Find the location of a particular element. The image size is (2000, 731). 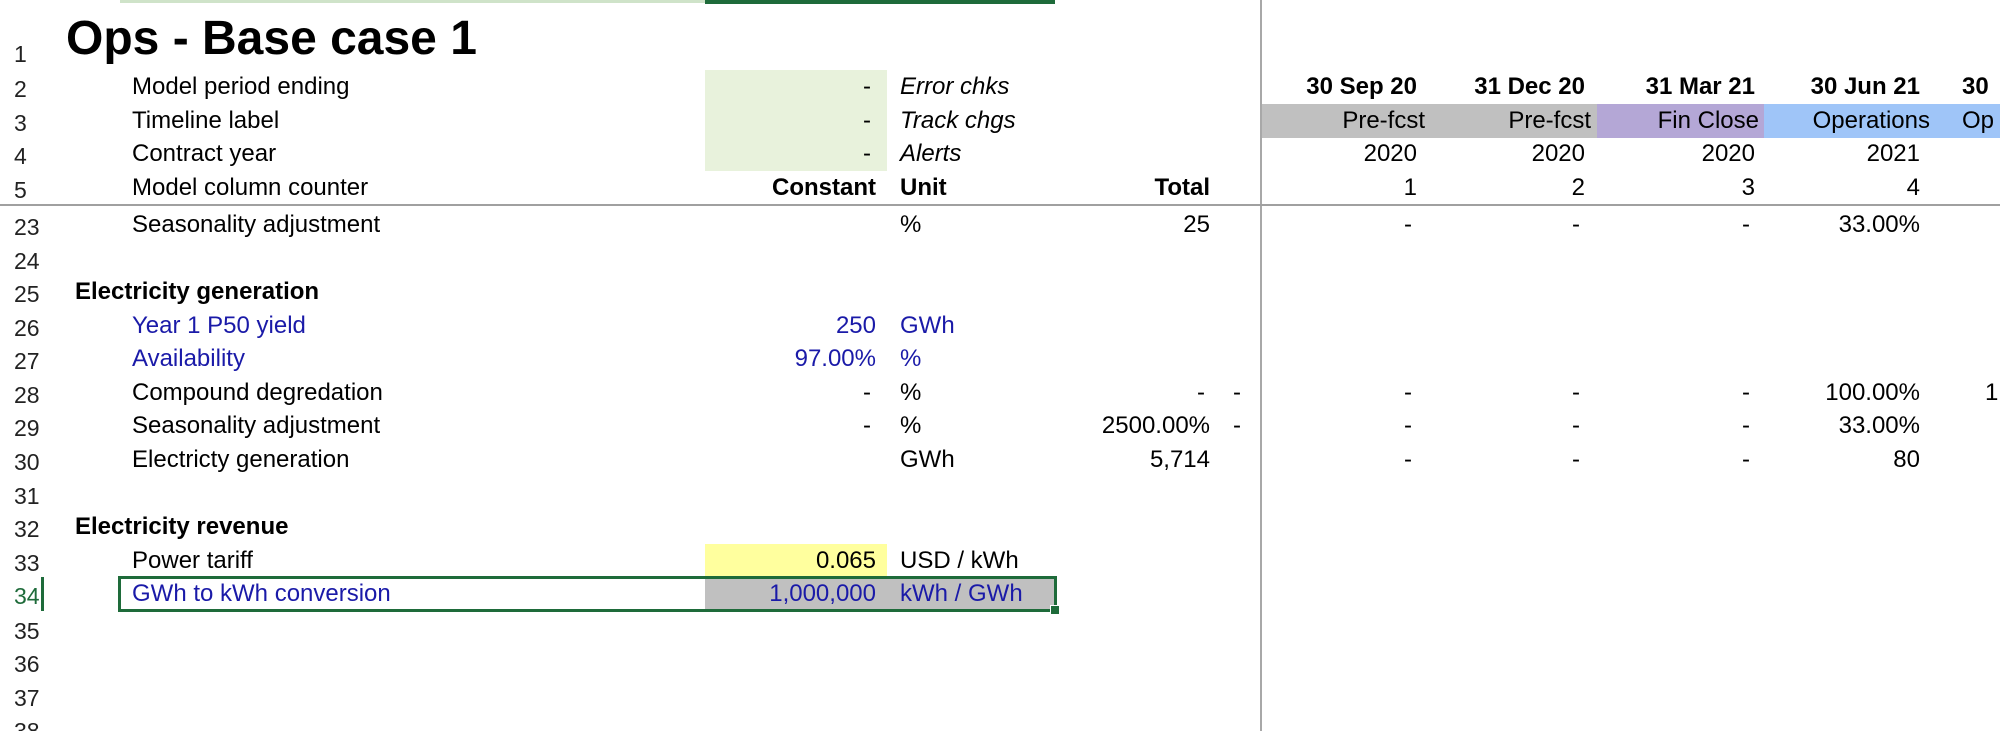

section-heading: Electricity revenue is located at coordinates (355, 527).